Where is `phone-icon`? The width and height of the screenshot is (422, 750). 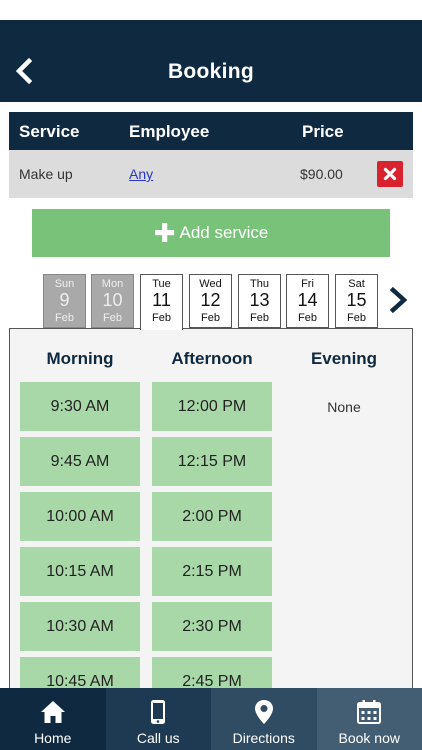 phone-icon is located at coordinates (158, 712).